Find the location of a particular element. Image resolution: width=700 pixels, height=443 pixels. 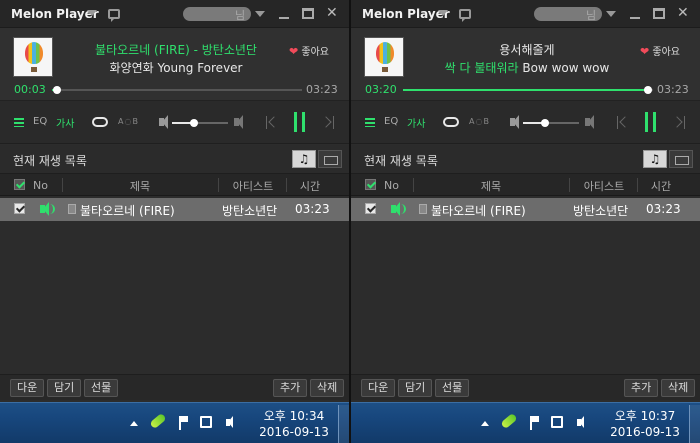

speaker-wave-icon is located at coordinates (52, 209).